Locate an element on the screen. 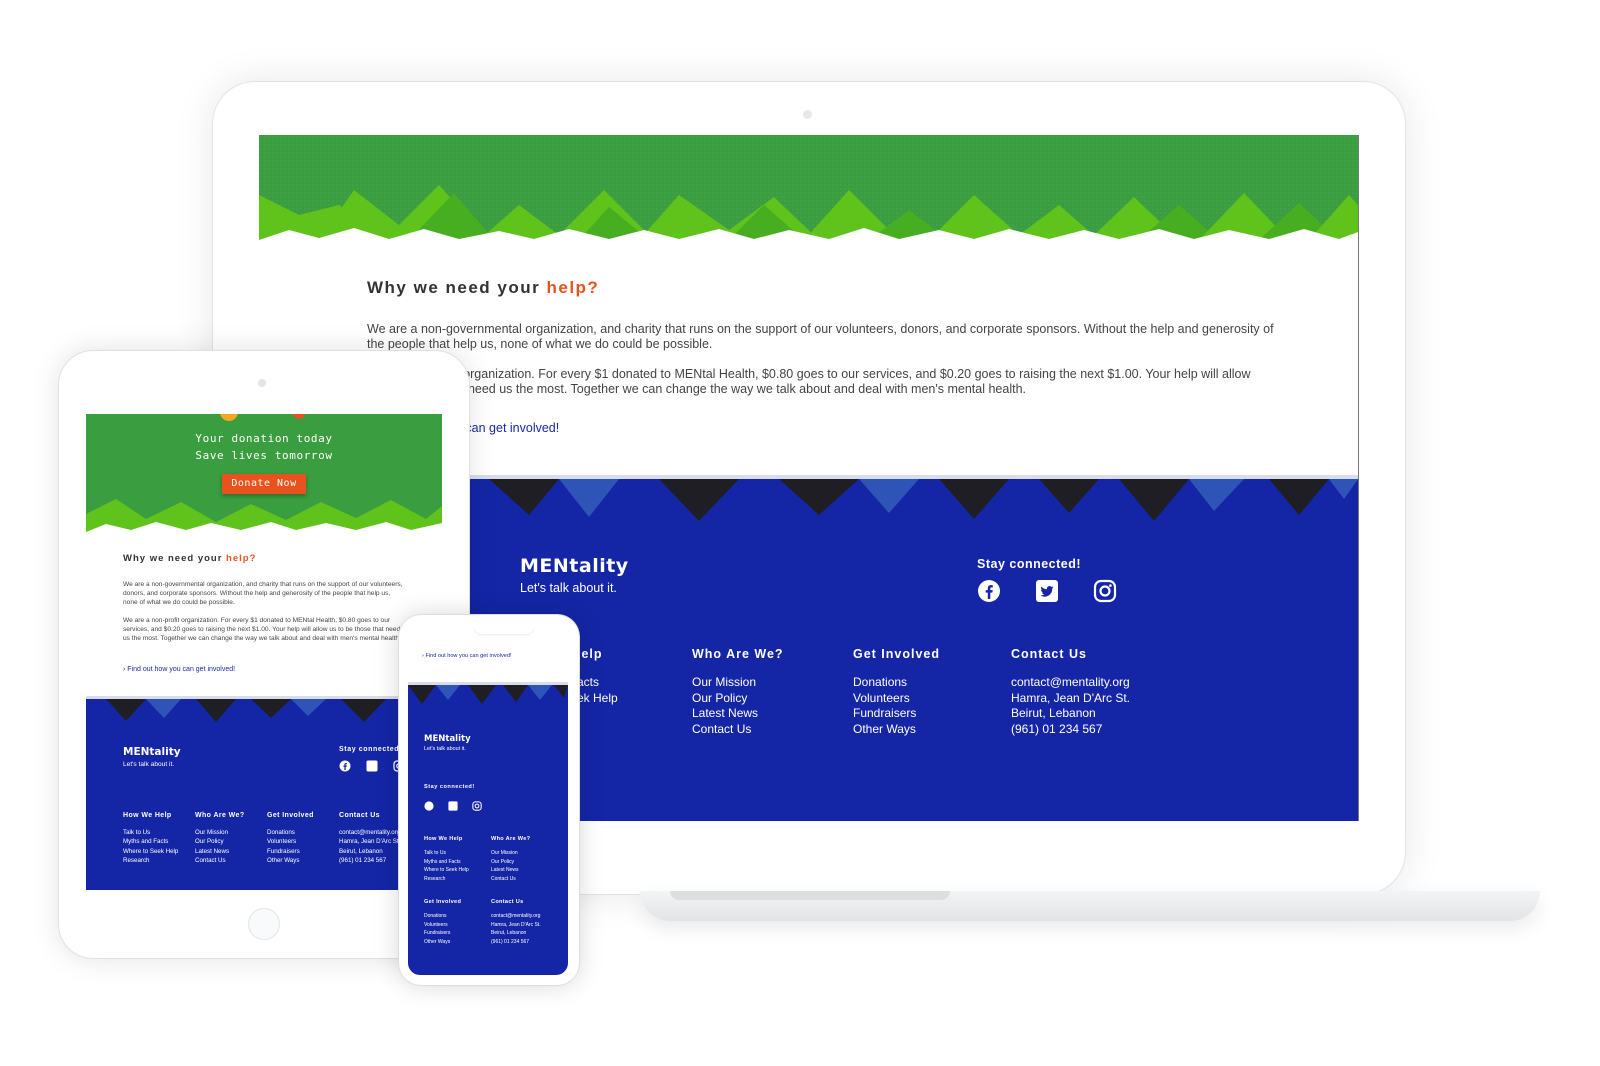 The width and height of the screenshot is (1600, 1066). tablet-social-links is located at coordinates (372, 768).